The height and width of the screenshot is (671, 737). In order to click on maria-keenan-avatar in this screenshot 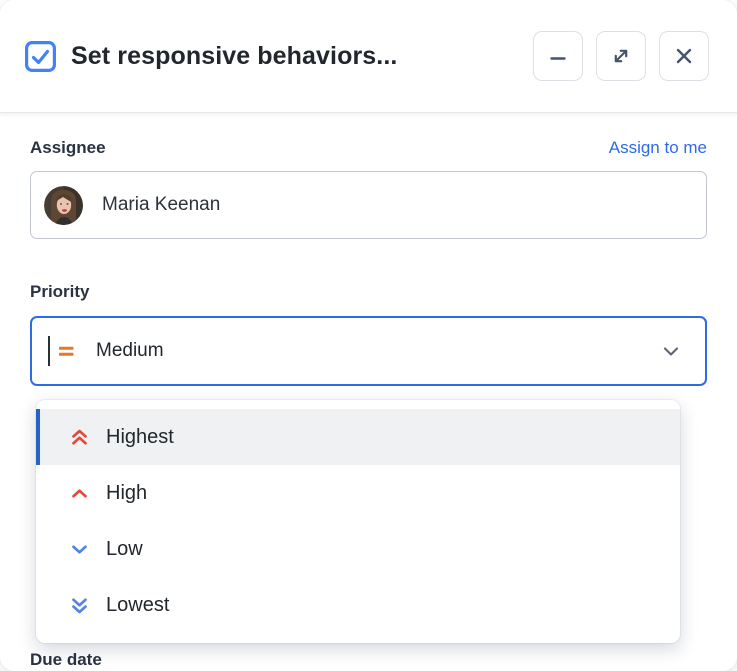, I will do `click(63, 205)`.